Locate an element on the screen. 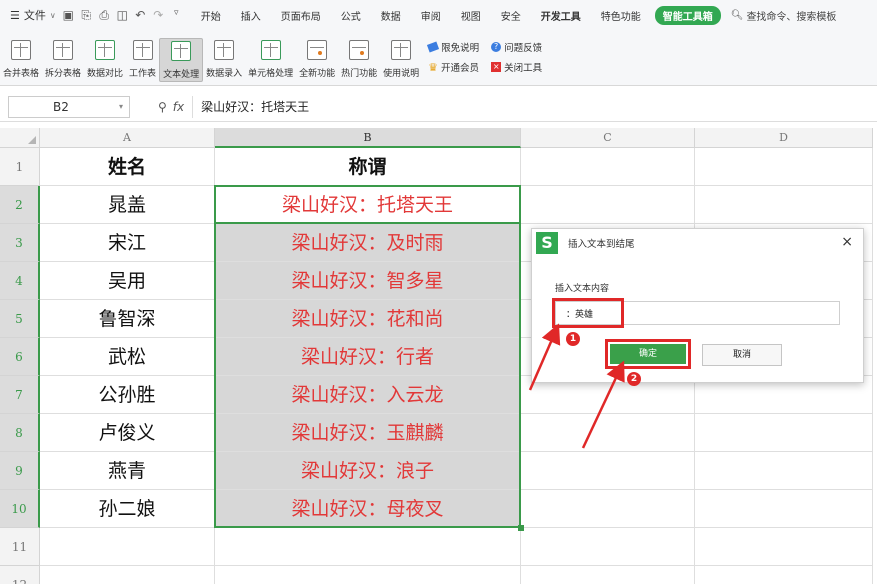  cell-c12 is located at coordinates (608, 575).